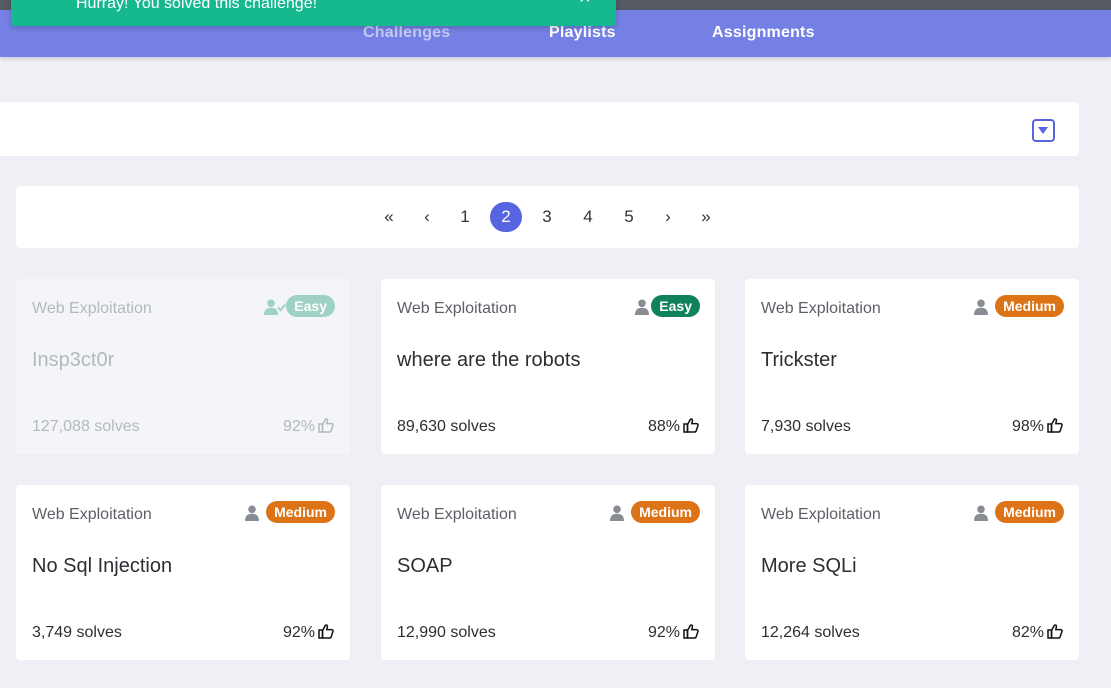  Describe the element at coordinates (77, 632) in the screenshot. I see `solve-count: 3,749 solves` at that location.